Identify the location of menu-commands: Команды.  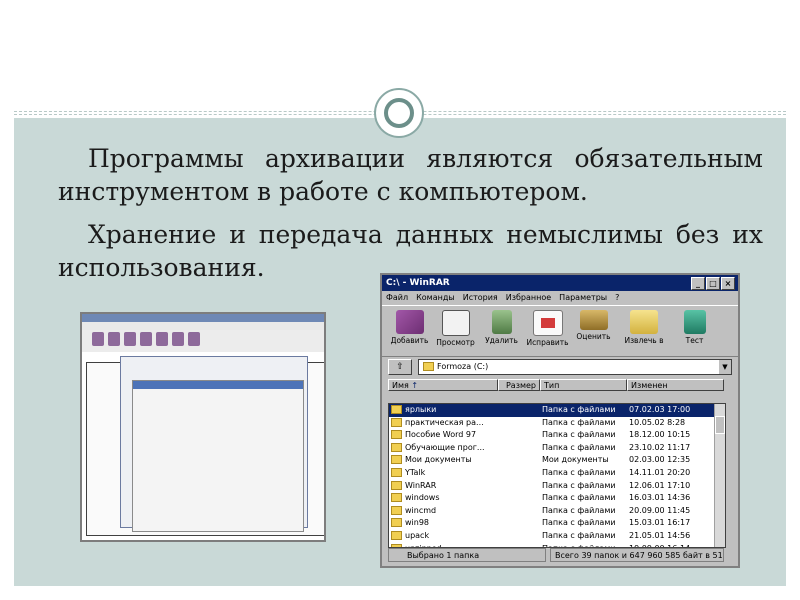
(435, 298).